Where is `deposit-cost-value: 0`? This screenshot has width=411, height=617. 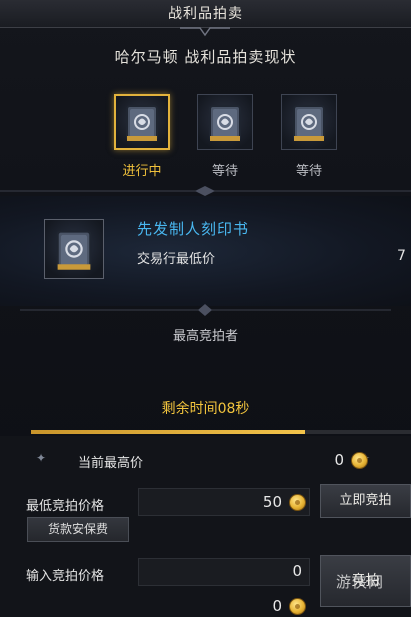 deposit-cost-value: 0 is located at coordinates (277, 606).